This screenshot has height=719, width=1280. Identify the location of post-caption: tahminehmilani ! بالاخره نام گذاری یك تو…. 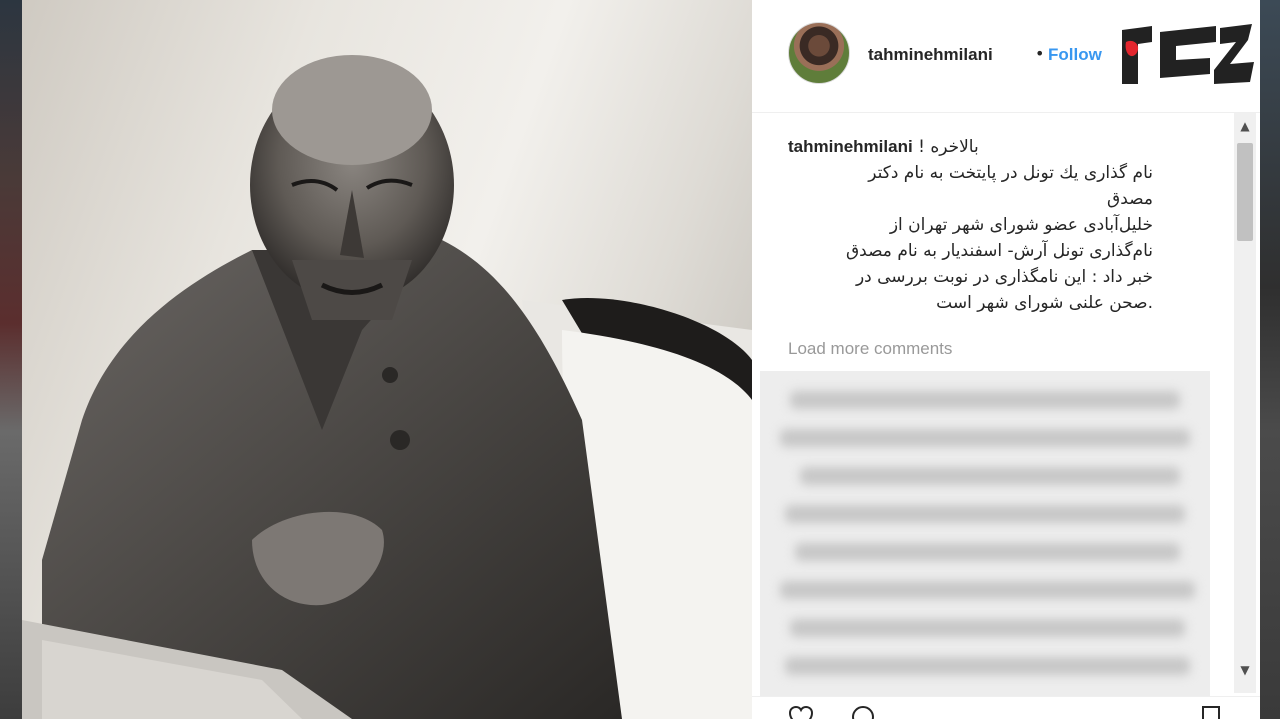
(988, 225).